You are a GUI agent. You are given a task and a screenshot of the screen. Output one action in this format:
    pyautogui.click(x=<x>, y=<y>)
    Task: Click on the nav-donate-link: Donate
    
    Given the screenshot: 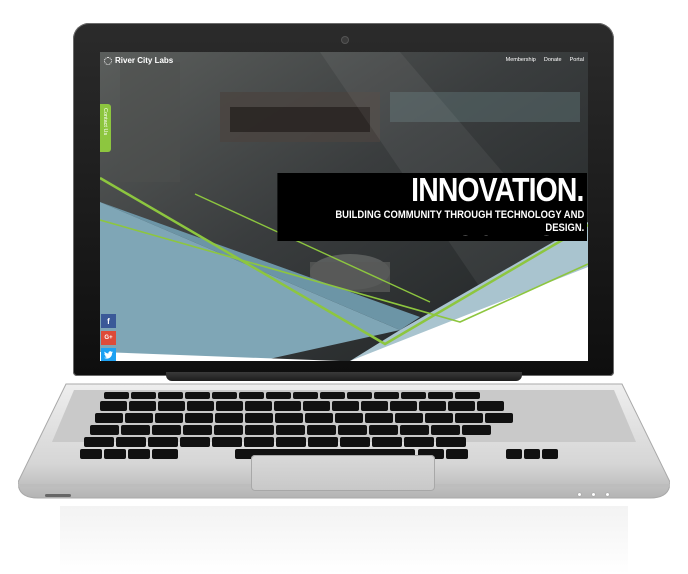 What is the action you would take?
    pyautogui.click(x=553, y=60)
    